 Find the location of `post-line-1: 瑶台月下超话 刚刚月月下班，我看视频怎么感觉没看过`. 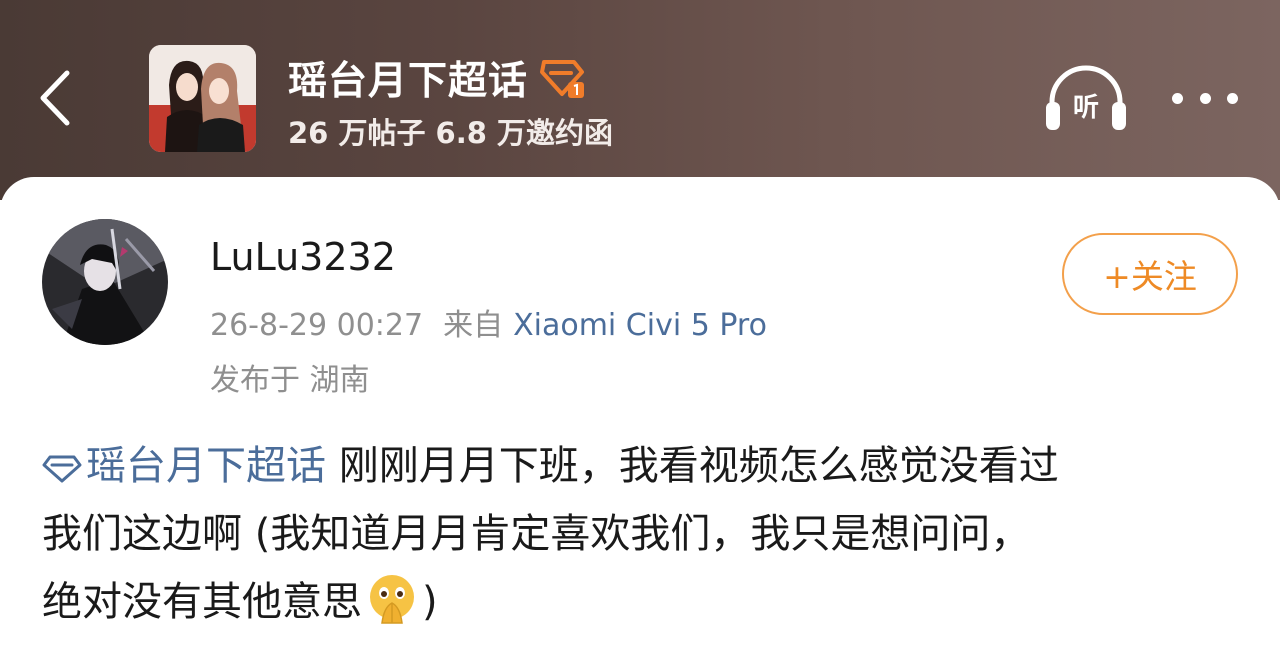

post-line-1: 瑶台月下超话 刚刚月月下班，我看视频怎么感觉没看过 is located at coordinates (647, 466).